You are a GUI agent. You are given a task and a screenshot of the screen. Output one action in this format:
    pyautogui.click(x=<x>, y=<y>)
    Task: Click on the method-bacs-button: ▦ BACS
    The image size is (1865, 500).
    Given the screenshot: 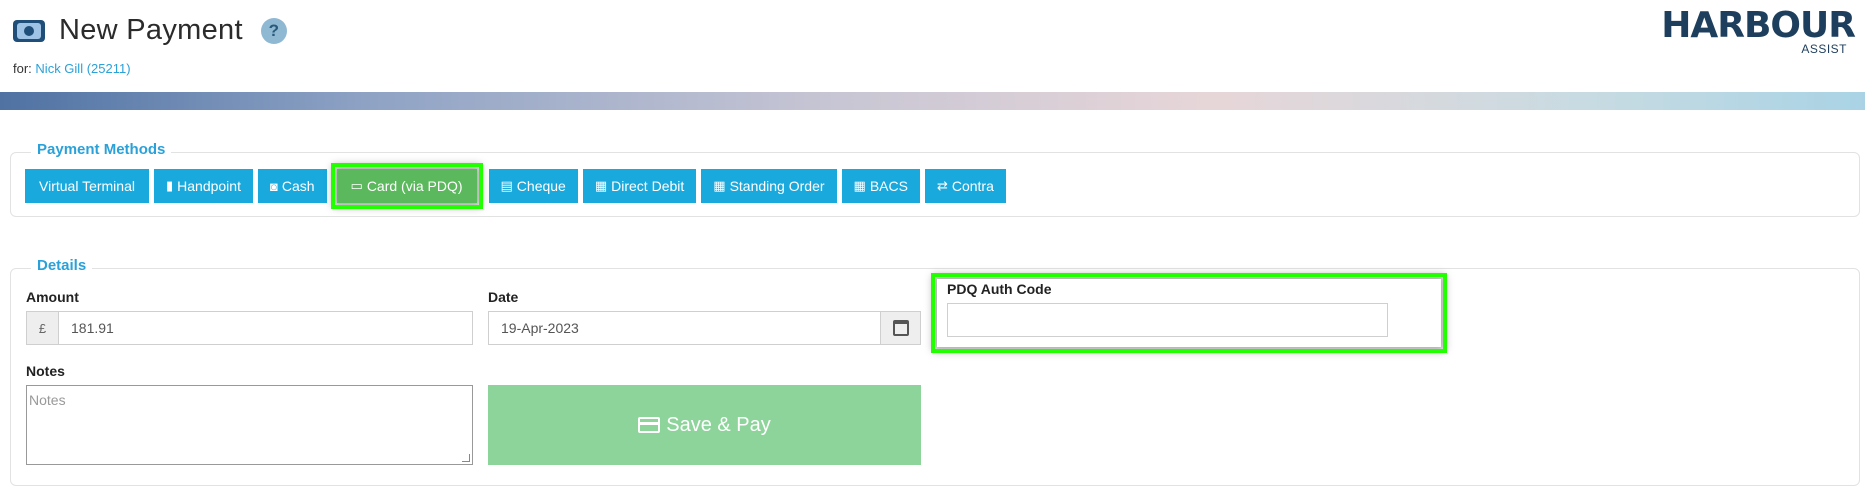 What is the action you would take?
    pyautogui.click(x=880, y=186)
    